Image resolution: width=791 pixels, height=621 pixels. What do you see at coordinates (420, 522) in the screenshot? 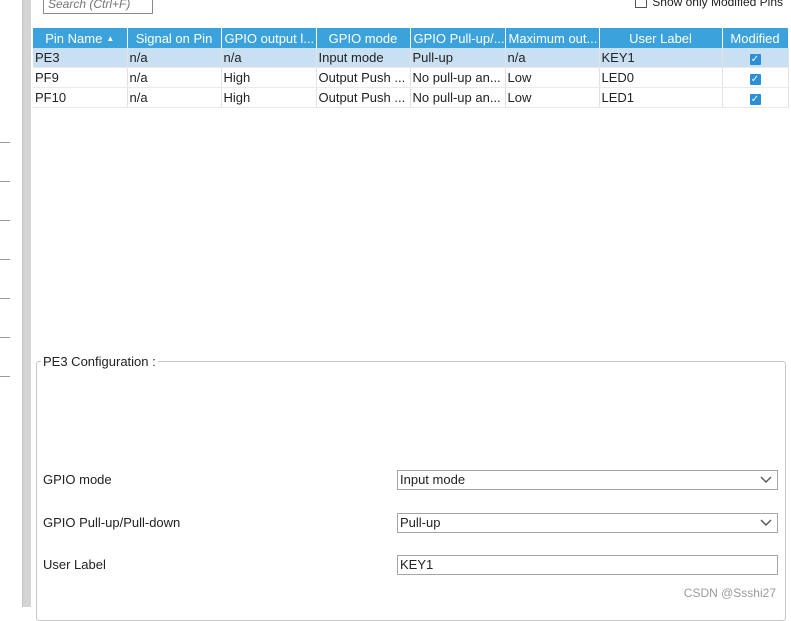
I see `gpio-pull-value: Pull-up` at bounding box center [420, 522].